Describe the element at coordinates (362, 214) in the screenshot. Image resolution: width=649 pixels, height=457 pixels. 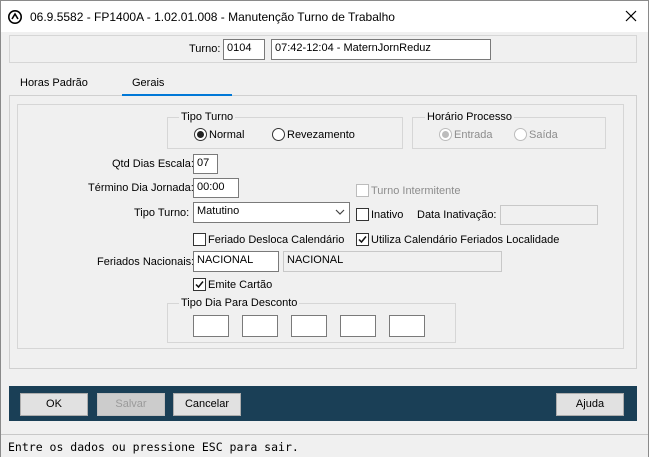
I see `inativo-checkbox` at that location.